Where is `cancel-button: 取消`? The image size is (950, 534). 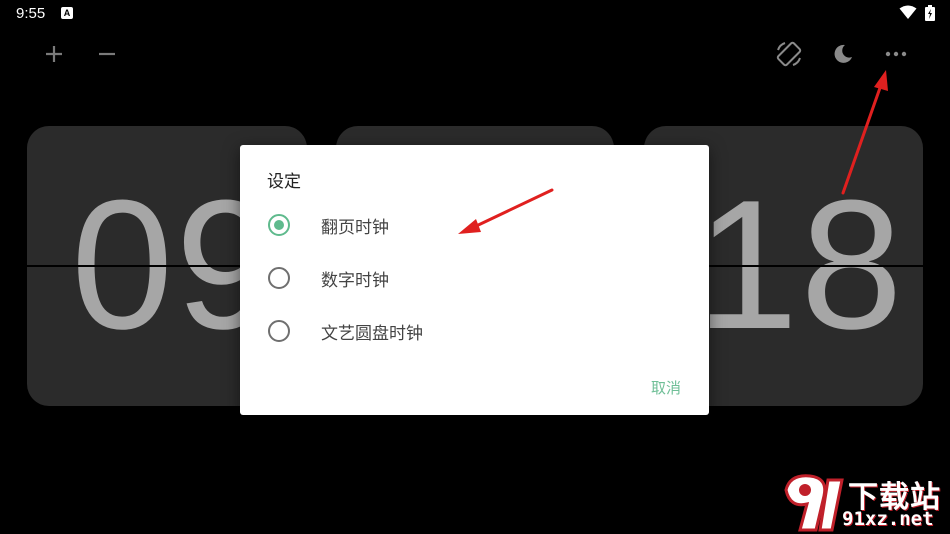 cancel-button: 取消 is located at coordinates (666, 387).